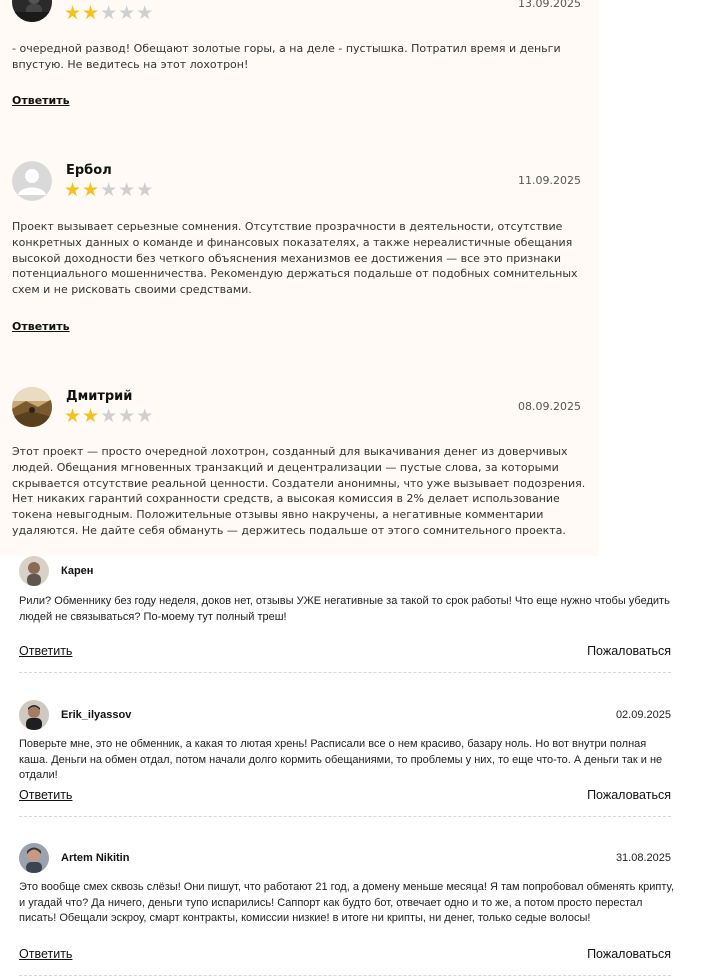 This screenshot has width=712, height=980. I want to click on review-date: 11.09.2025, so click(549, 180).